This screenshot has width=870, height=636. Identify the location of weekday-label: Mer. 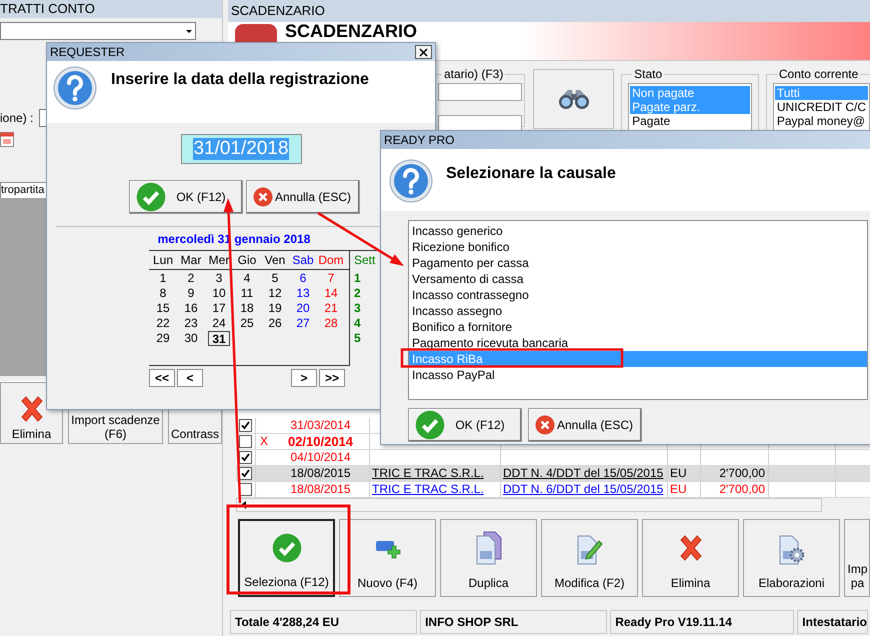
(219, 260).